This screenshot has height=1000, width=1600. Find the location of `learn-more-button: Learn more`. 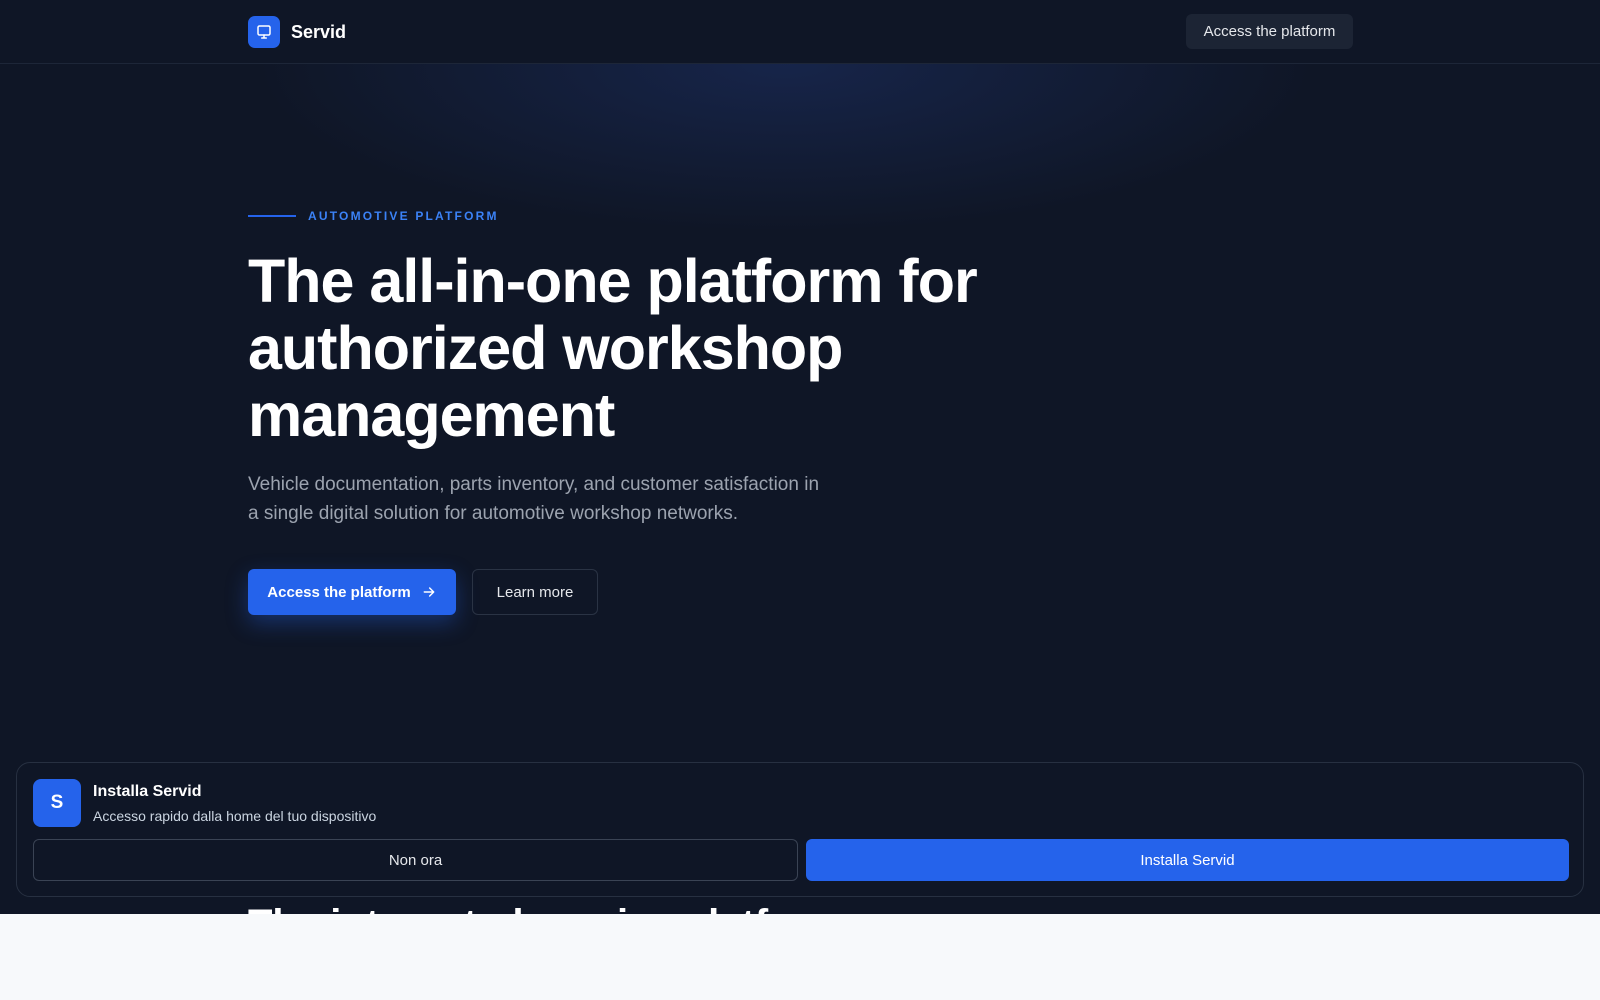

learn-more-button: Learn more is located at coordinates (535, 592).